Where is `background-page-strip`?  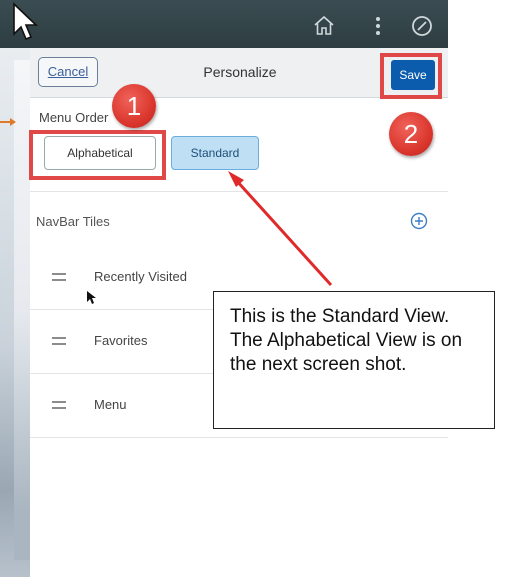
background-page-strip is located at coordinates (15, 288).